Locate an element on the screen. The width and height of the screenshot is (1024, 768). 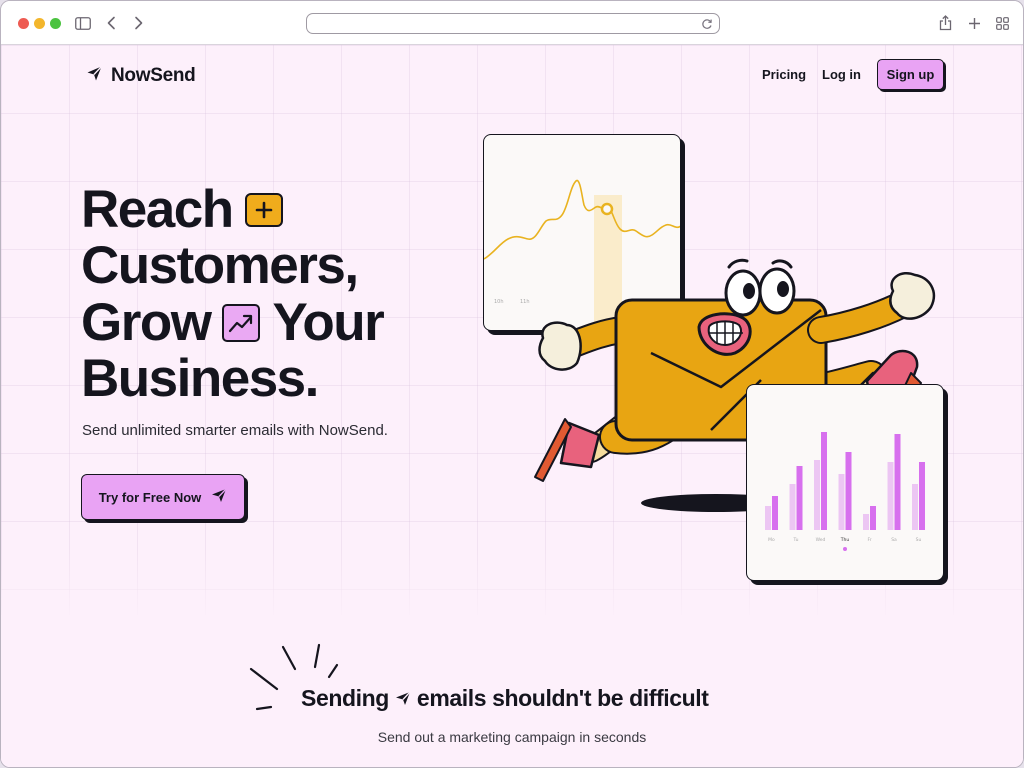
brand-name: NowSend is located at coordinates (153, 75).